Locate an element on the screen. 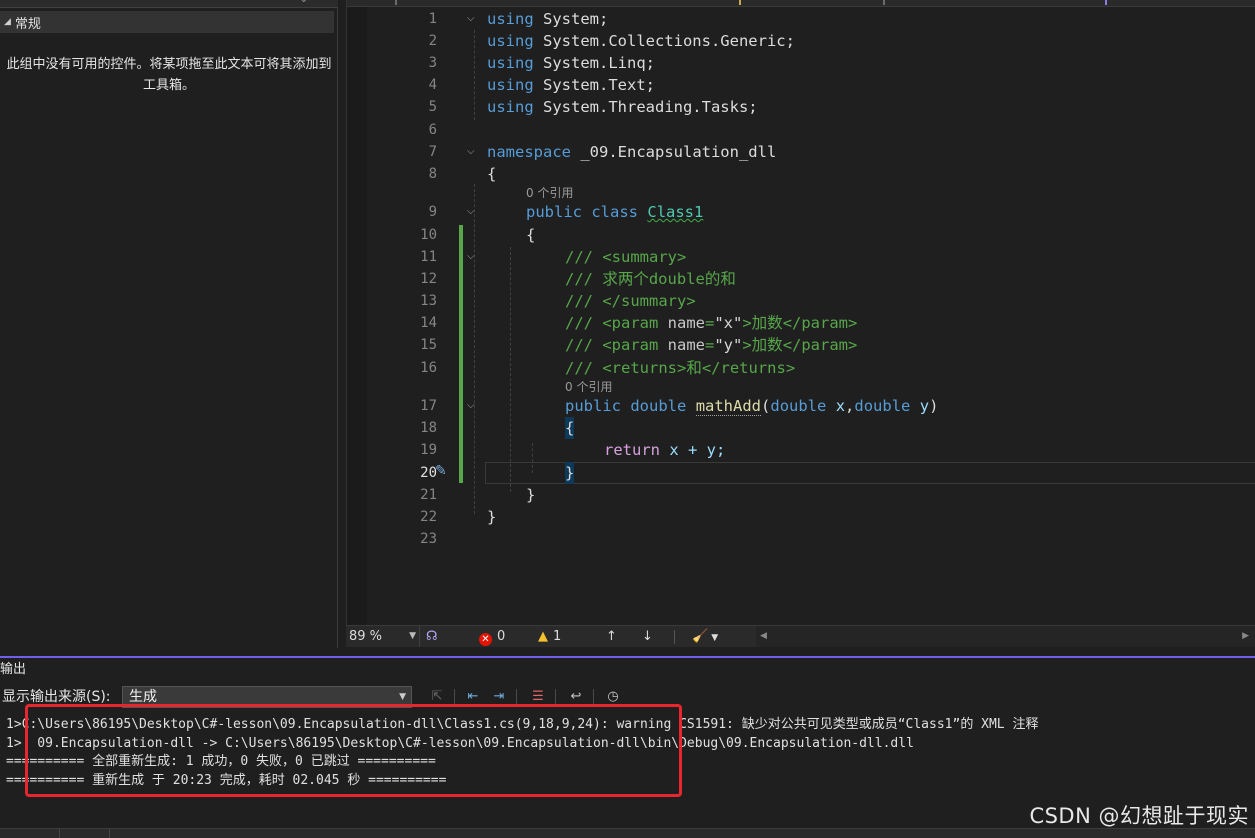 The image size is (1255, 838). line-number: 8 is located at coordinates (432, 174).